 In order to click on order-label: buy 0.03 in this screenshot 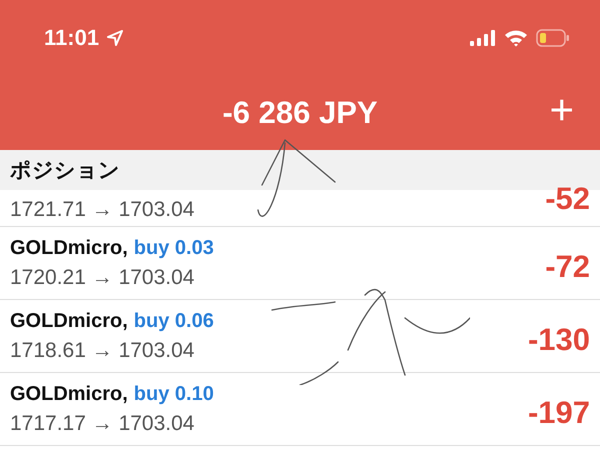, I will do `click(174, 248)`.